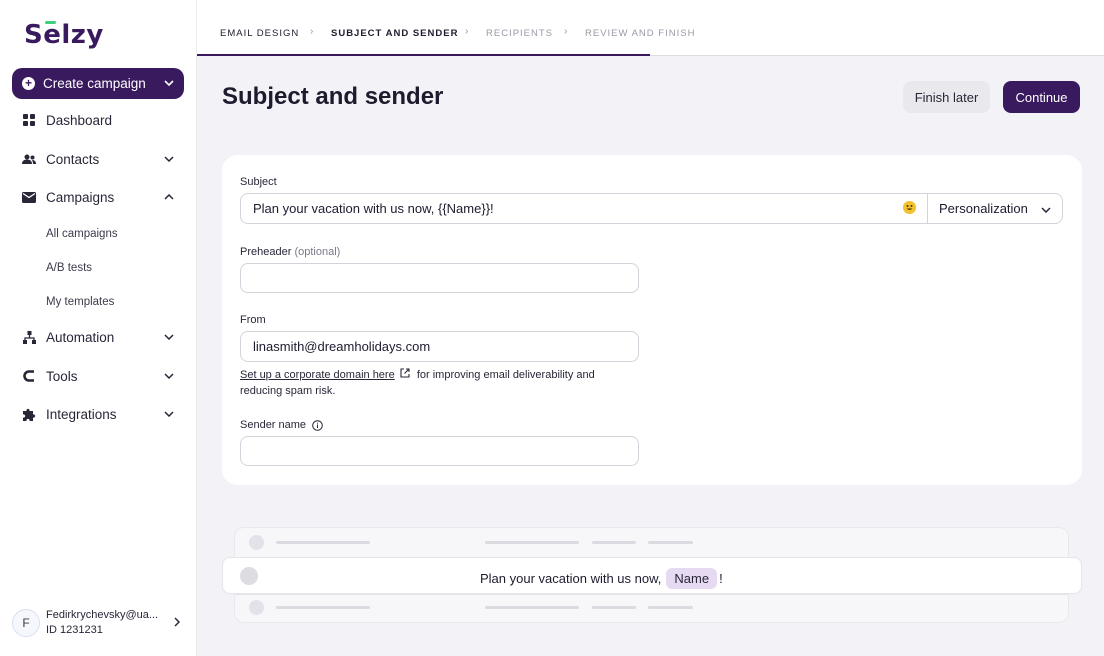  Describe the element at coordinates (439, 451) in the screenshot. I see `sender-name-input` at that location.